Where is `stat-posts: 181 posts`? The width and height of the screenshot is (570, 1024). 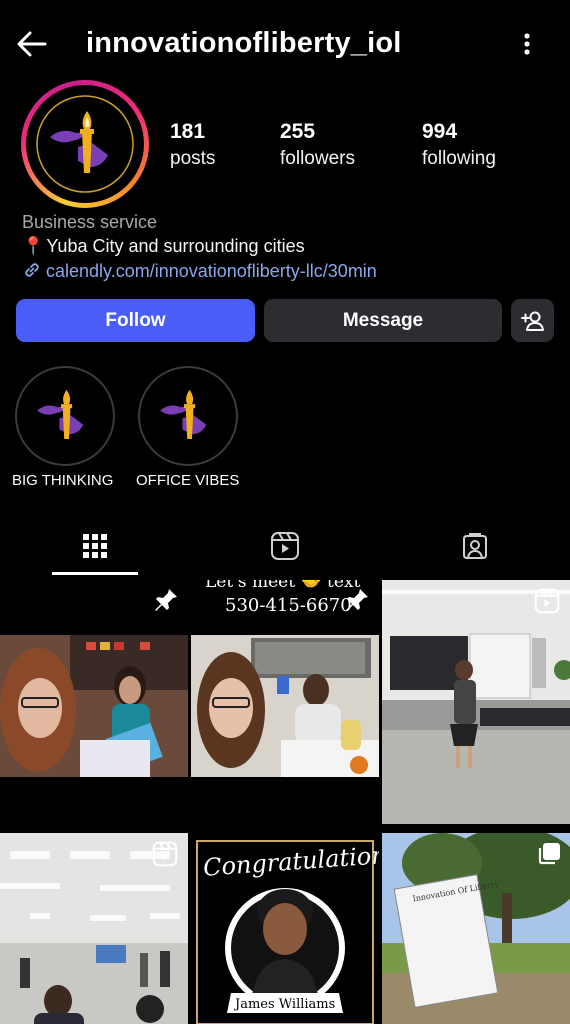
stat-posts: 181 posts is located at coordinates (192, 145).